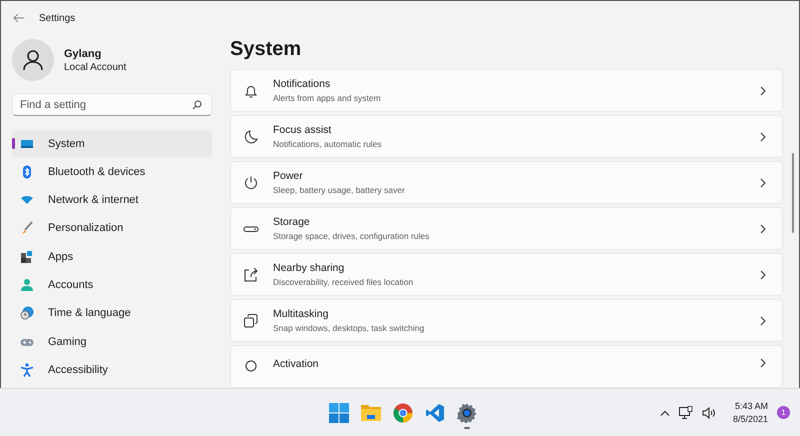 This screenshot has height=436, width=800. Describe the element at coordinates (467, 412) in the screenshot. I see `gear-icon` at that location.